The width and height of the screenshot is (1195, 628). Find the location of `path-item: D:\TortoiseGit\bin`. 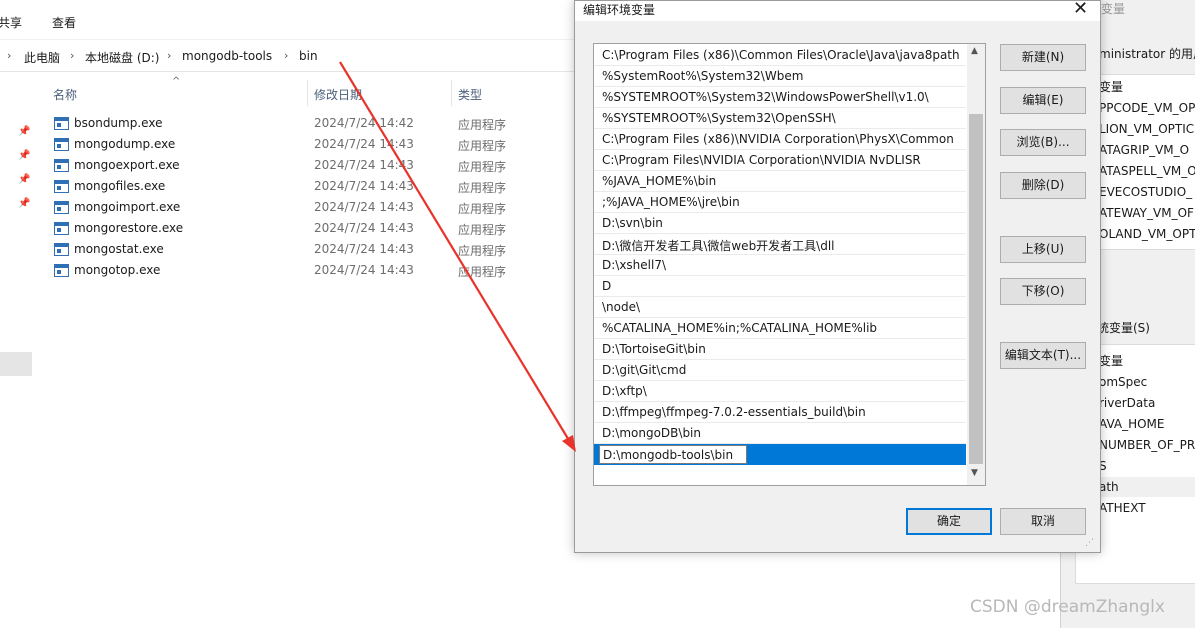

path-item: D:\TortoiseGit\bin is located at coordinates (780, 349).